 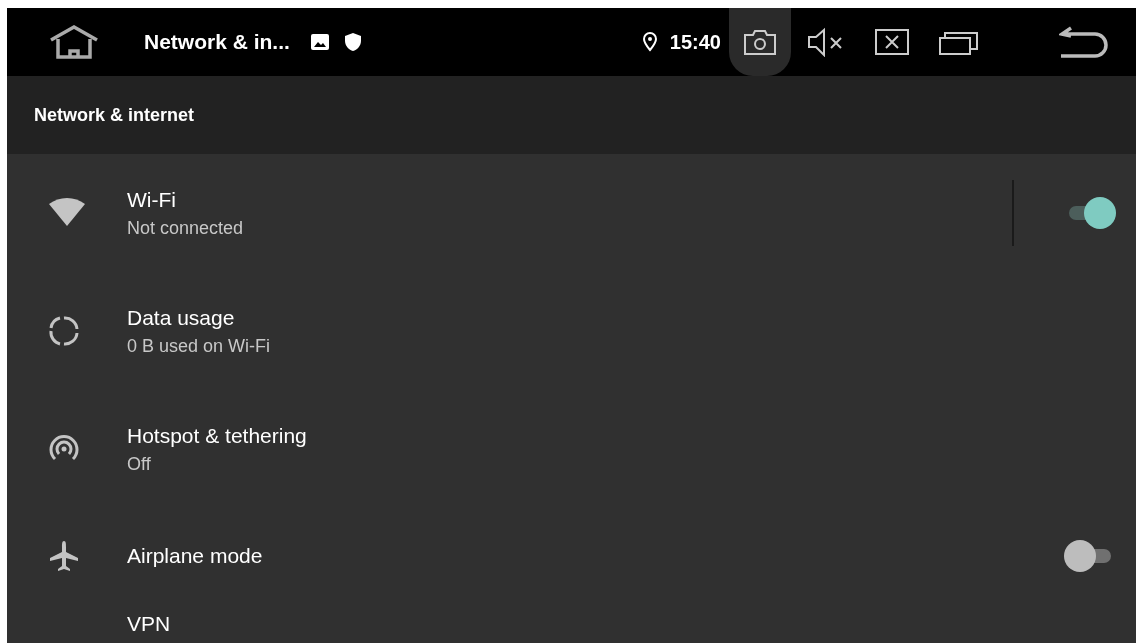 I want to click on screenshot-button, so click(x=760, y=42).